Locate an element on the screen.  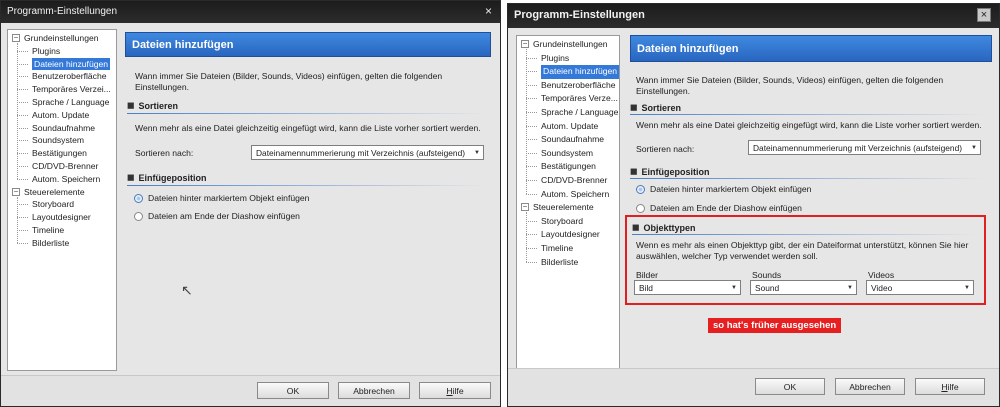
annotation-note: so hat's früher ausgesehen is located at coordinates (775, 325).